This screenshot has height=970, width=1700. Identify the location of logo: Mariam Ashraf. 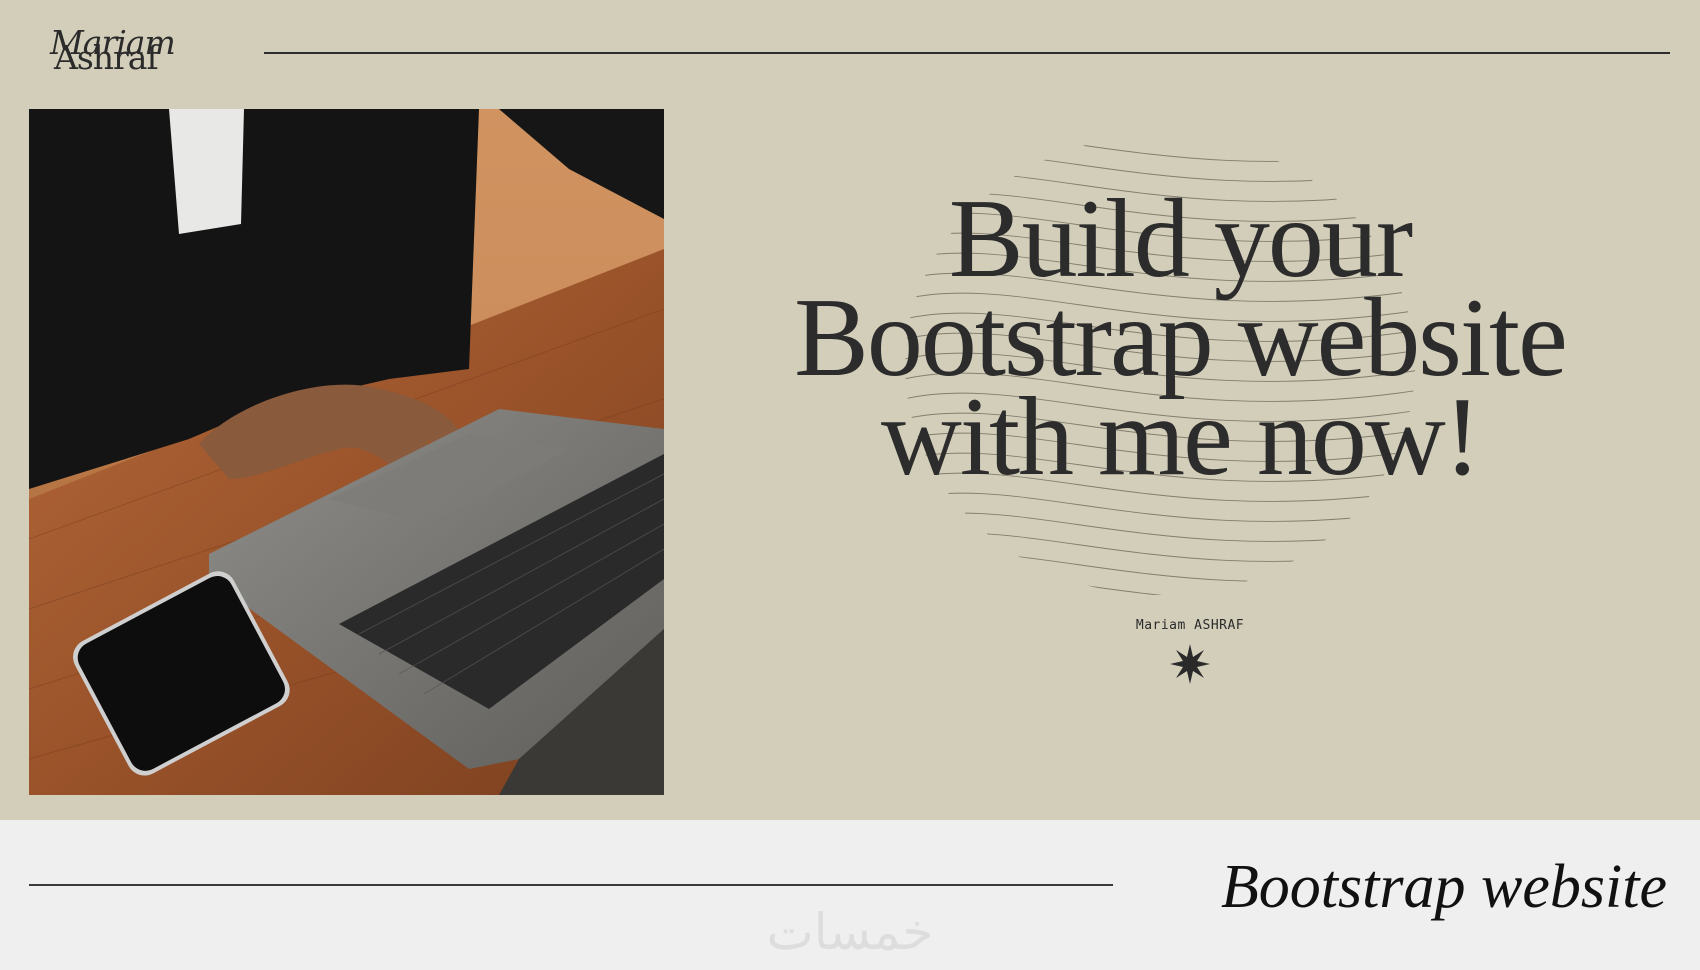
(113, 51).